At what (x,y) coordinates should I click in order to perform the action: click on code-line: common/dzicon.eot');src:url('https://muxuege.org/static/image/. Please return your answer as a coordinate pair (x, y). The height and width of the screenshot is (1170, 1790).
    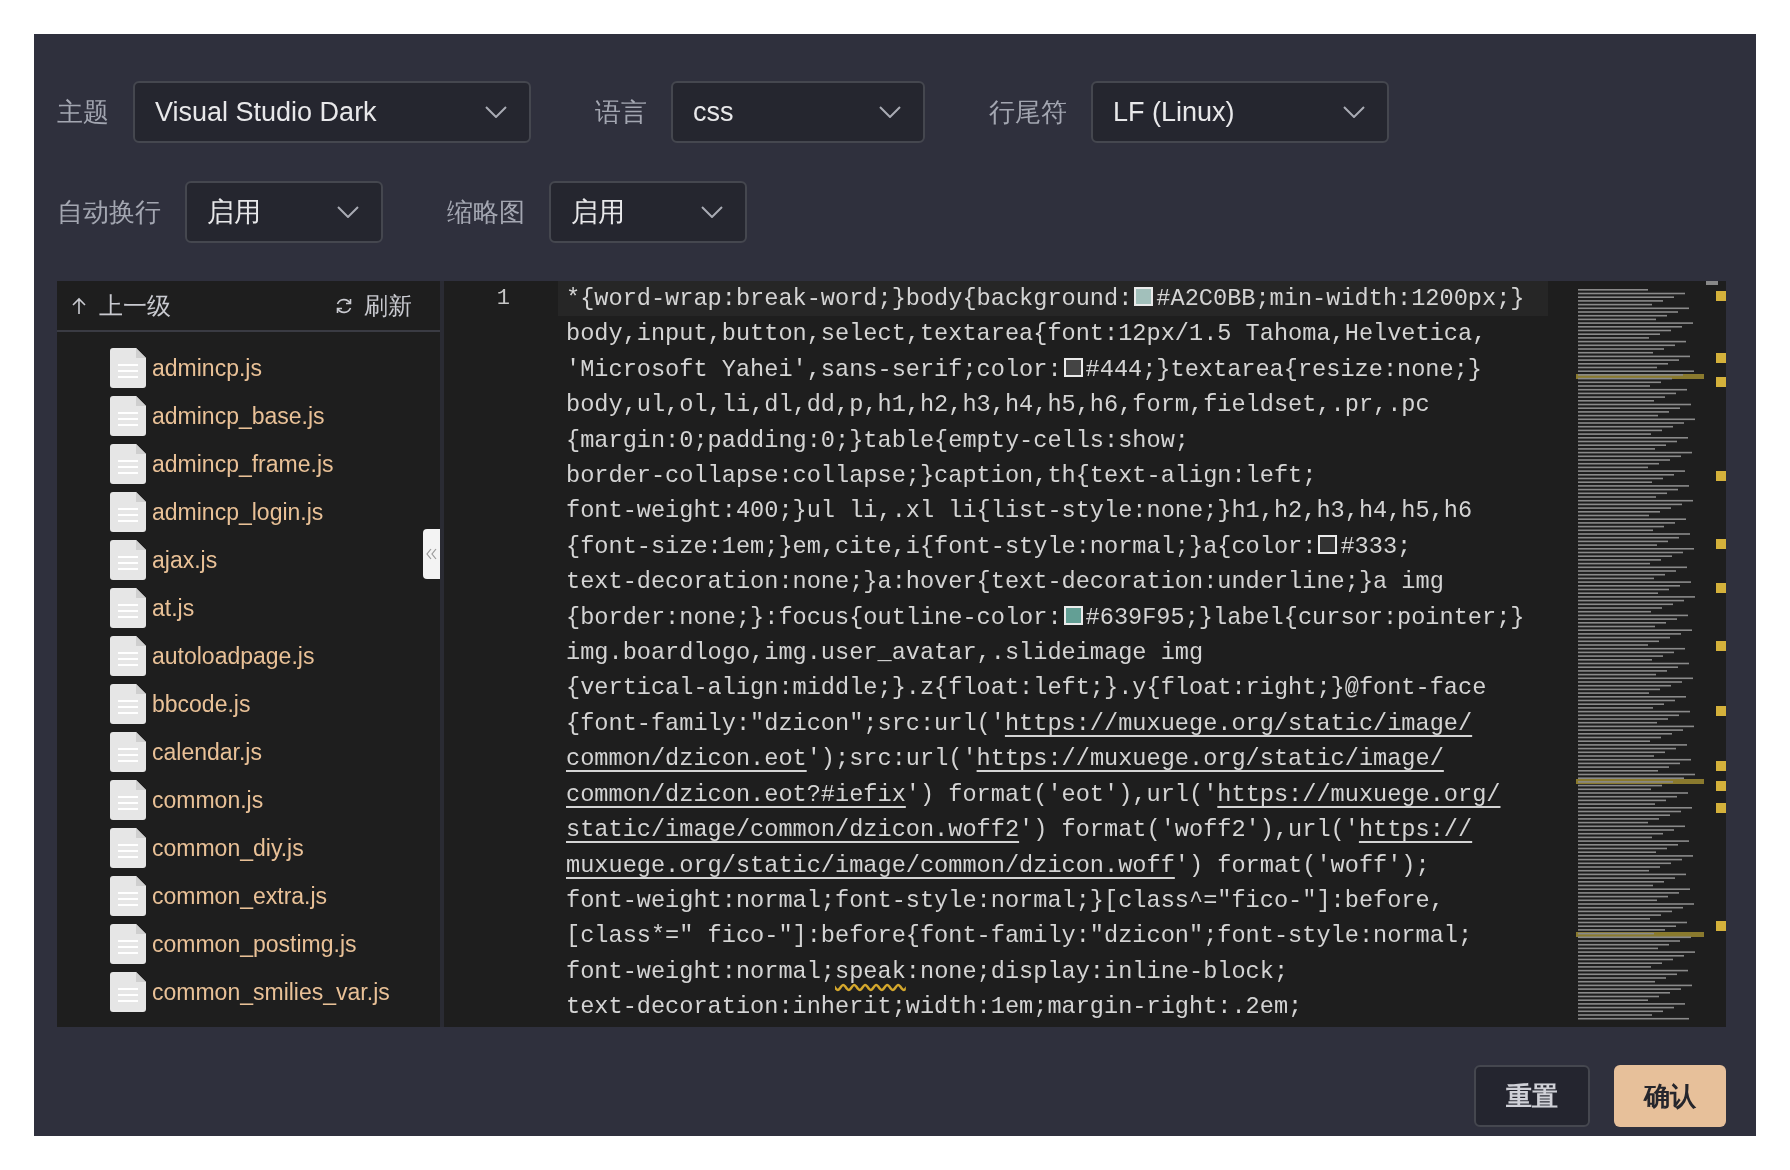
    Looking at the image, I should click on (1005, 759).